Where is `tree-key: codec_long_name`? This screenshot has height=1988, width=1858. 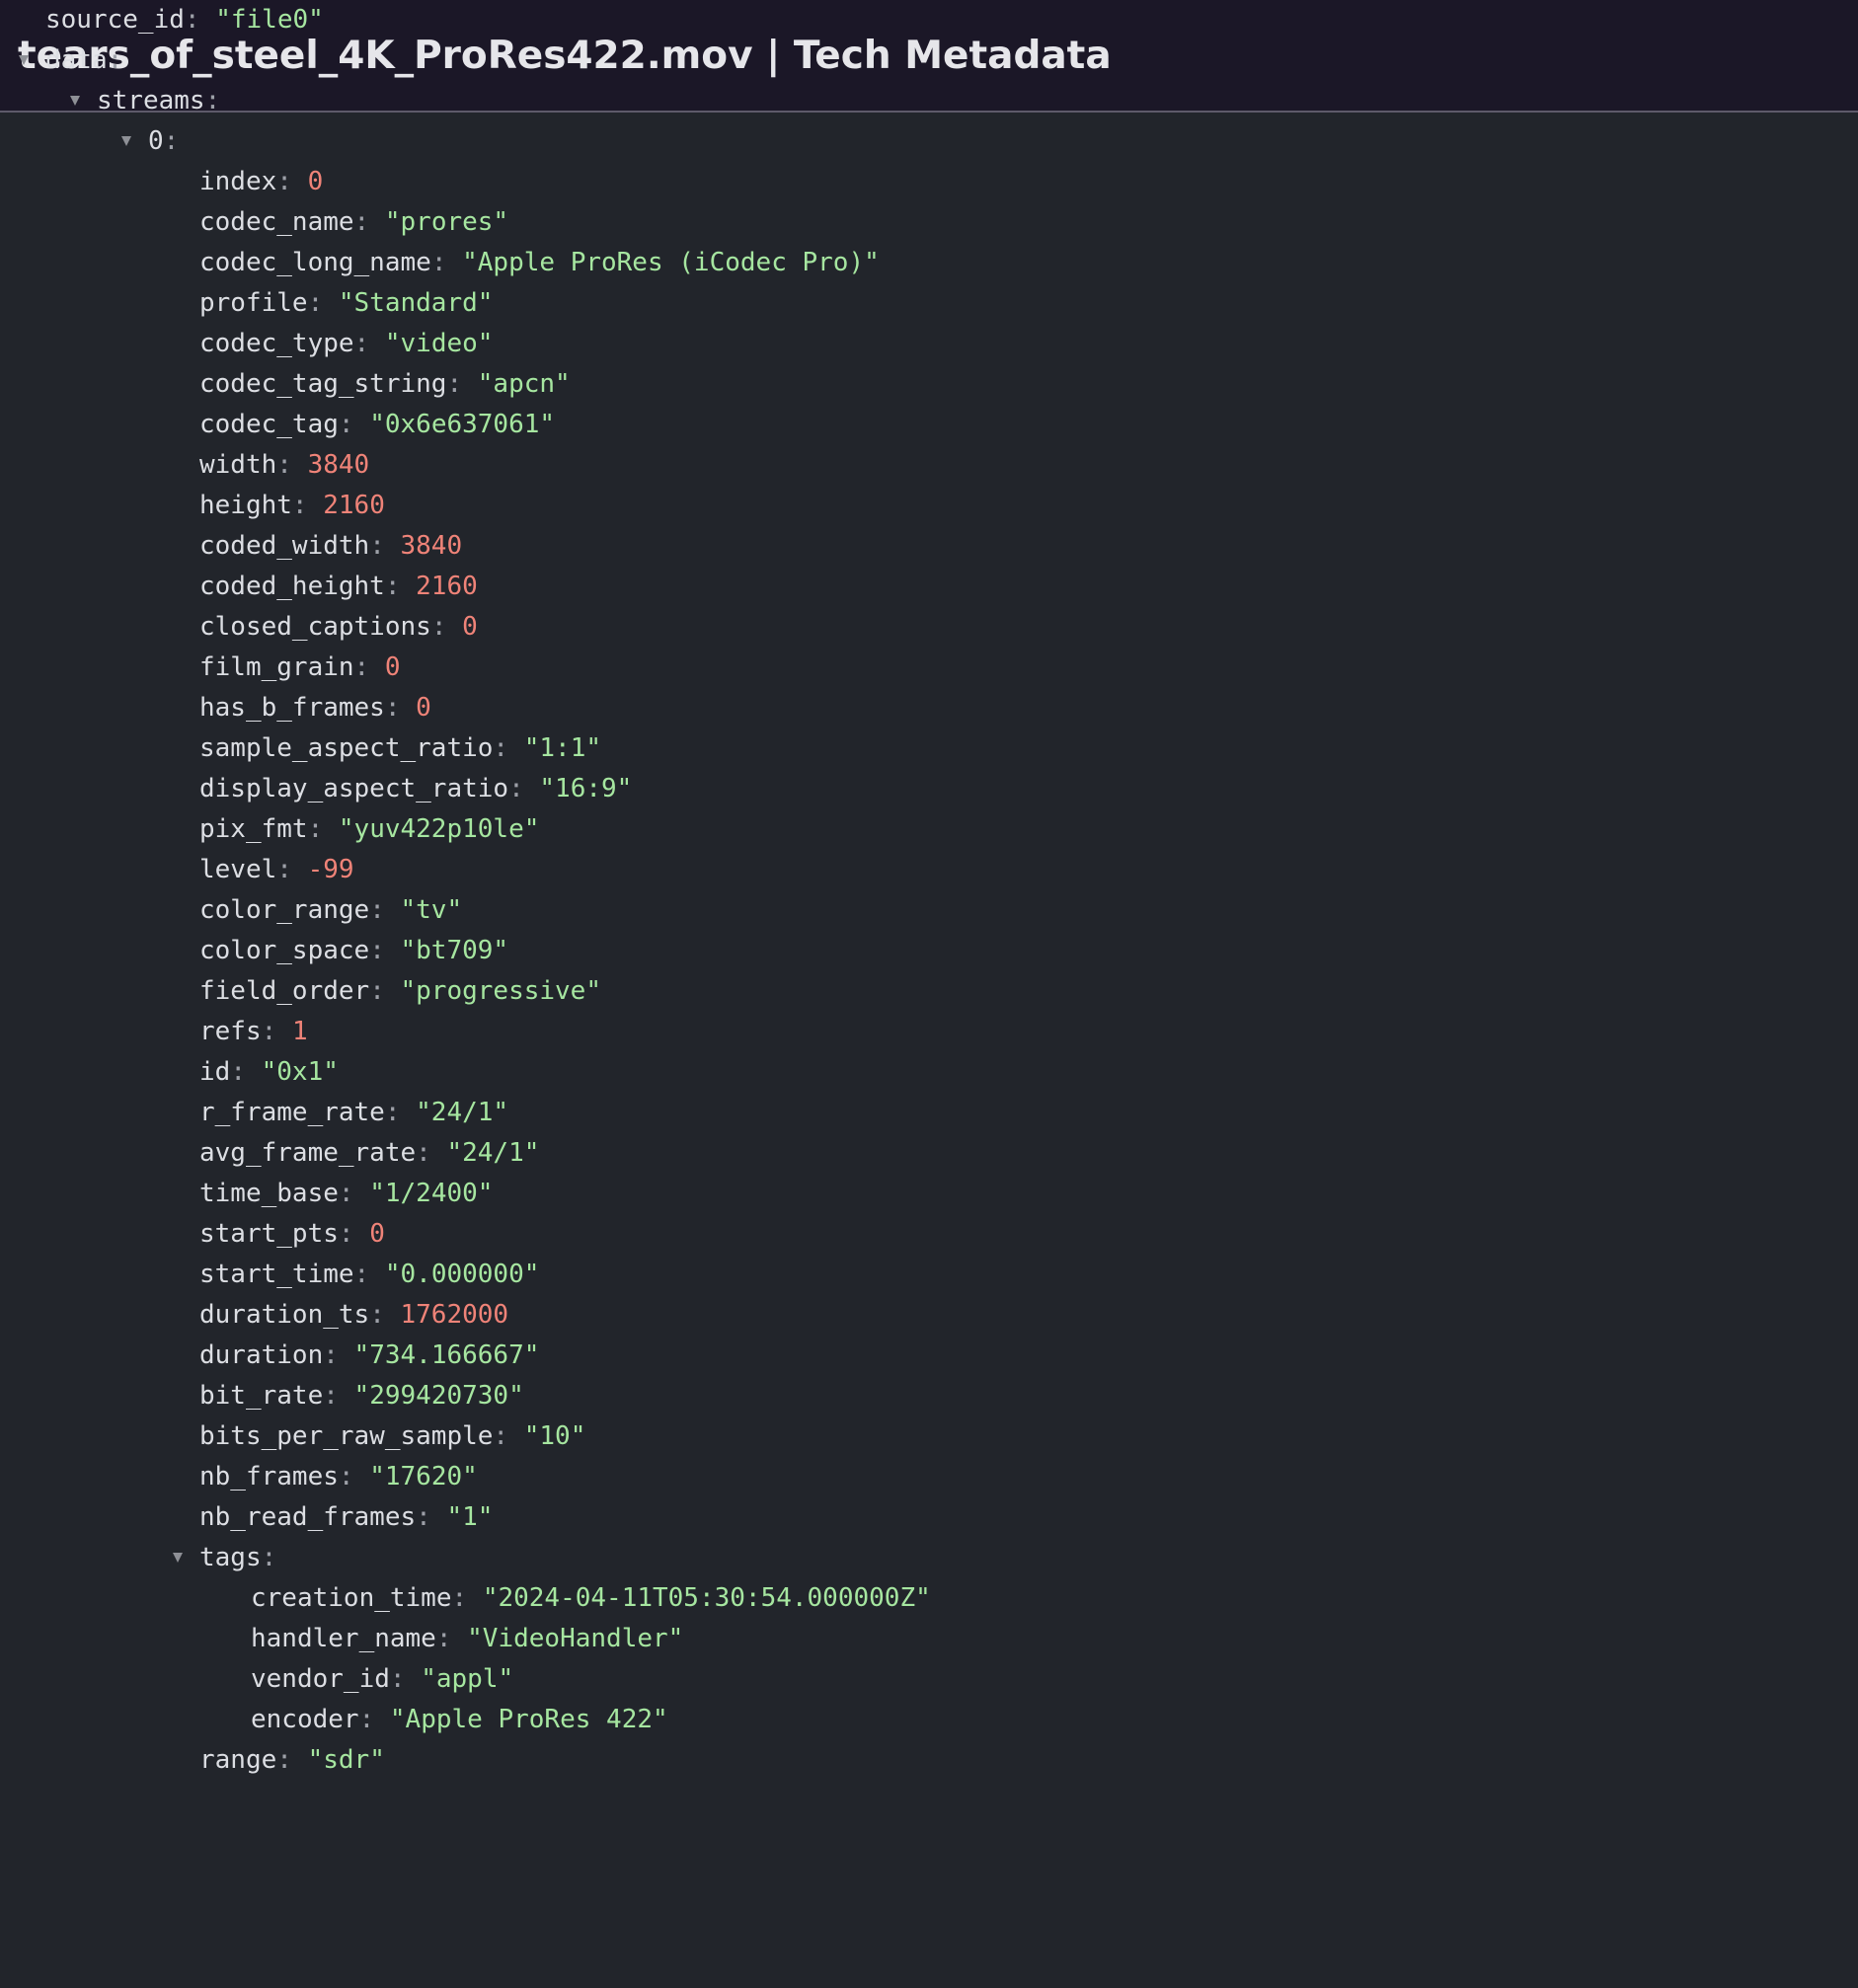 tree-key: codec_long_name is located at coordinates (315, 262).